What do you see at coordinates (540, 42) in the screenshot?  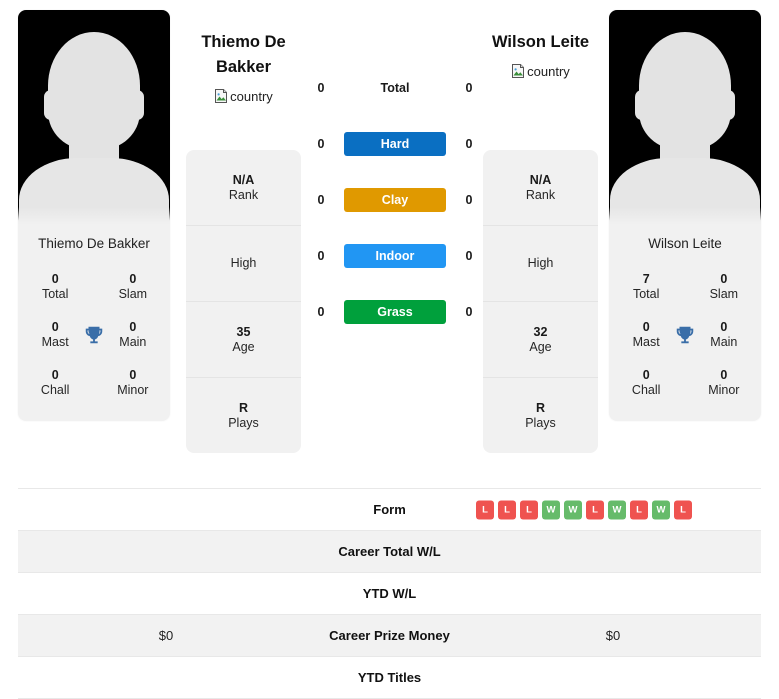 I see `player-headline-right: Wilson Leite` at bounding box center [540, 42].